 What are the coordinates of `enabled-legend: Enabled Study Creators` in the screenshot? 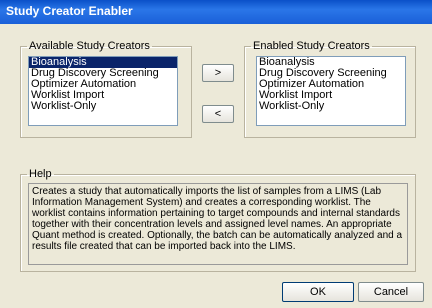 It's located at (311, 46).